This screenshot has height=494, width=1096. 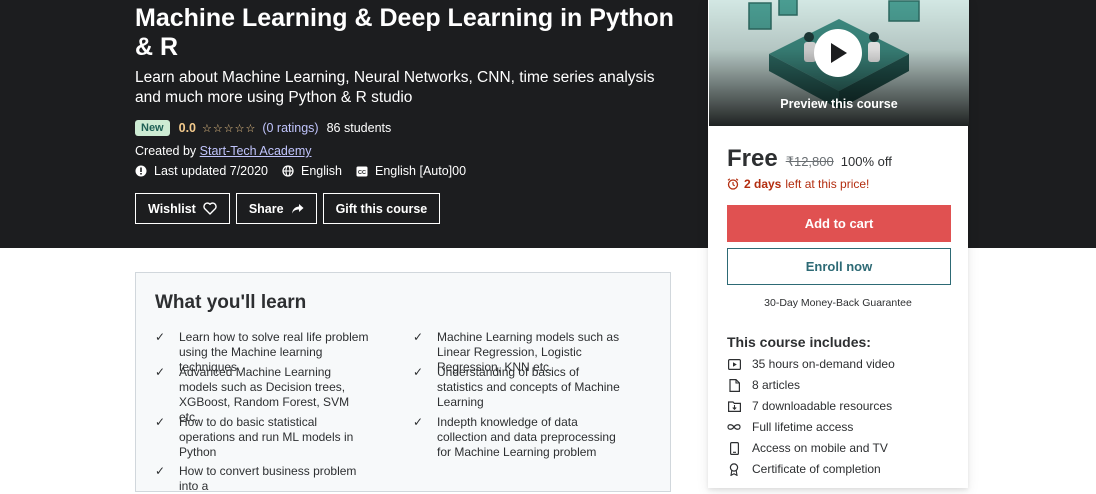 What do you see at coordinates (266, 208) in the screenshot?
I see `share-label: Share` at bounding box center [266, 208].